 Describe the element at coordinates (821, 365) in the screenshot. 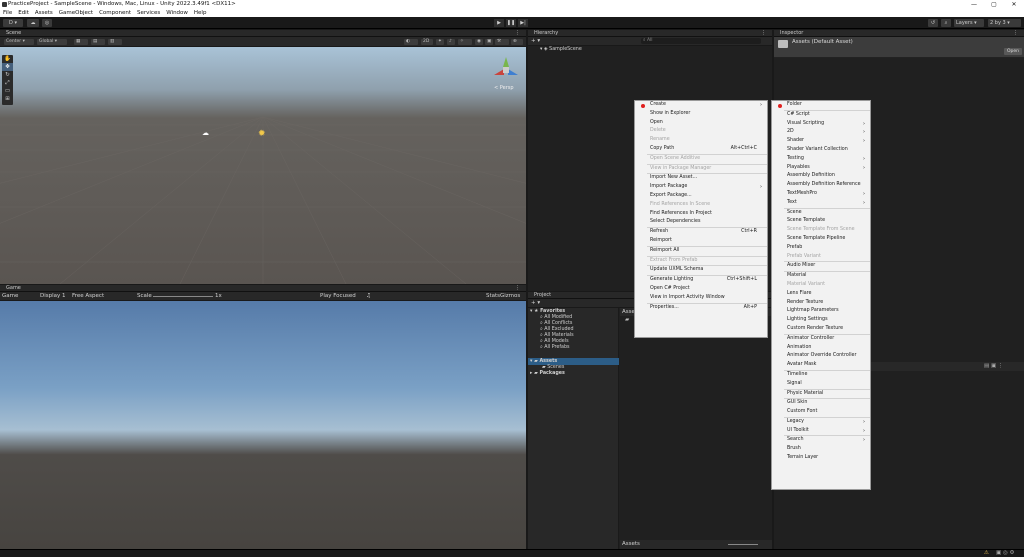

I see `create-item-avatar-mask: Avatar Mask` at that location.